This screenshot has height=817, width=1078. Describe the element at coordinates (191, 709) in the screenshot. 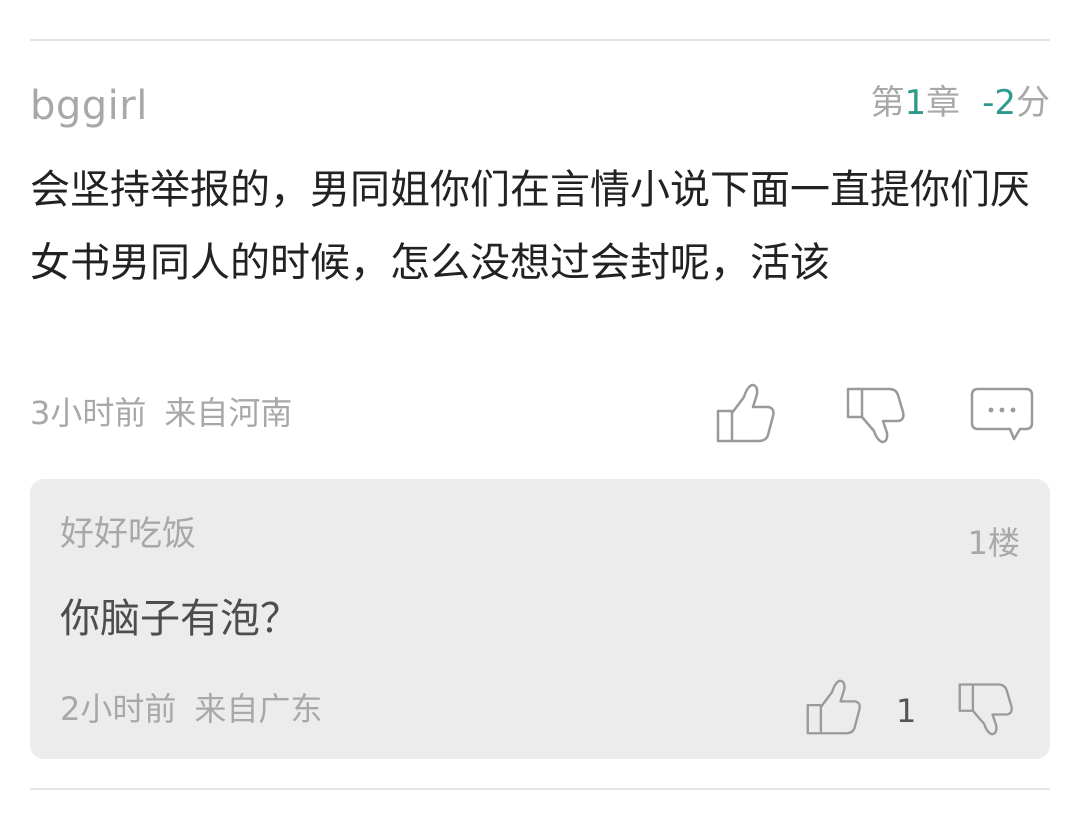

I see `reply-meta: 2小时前 来自广东` at that location.